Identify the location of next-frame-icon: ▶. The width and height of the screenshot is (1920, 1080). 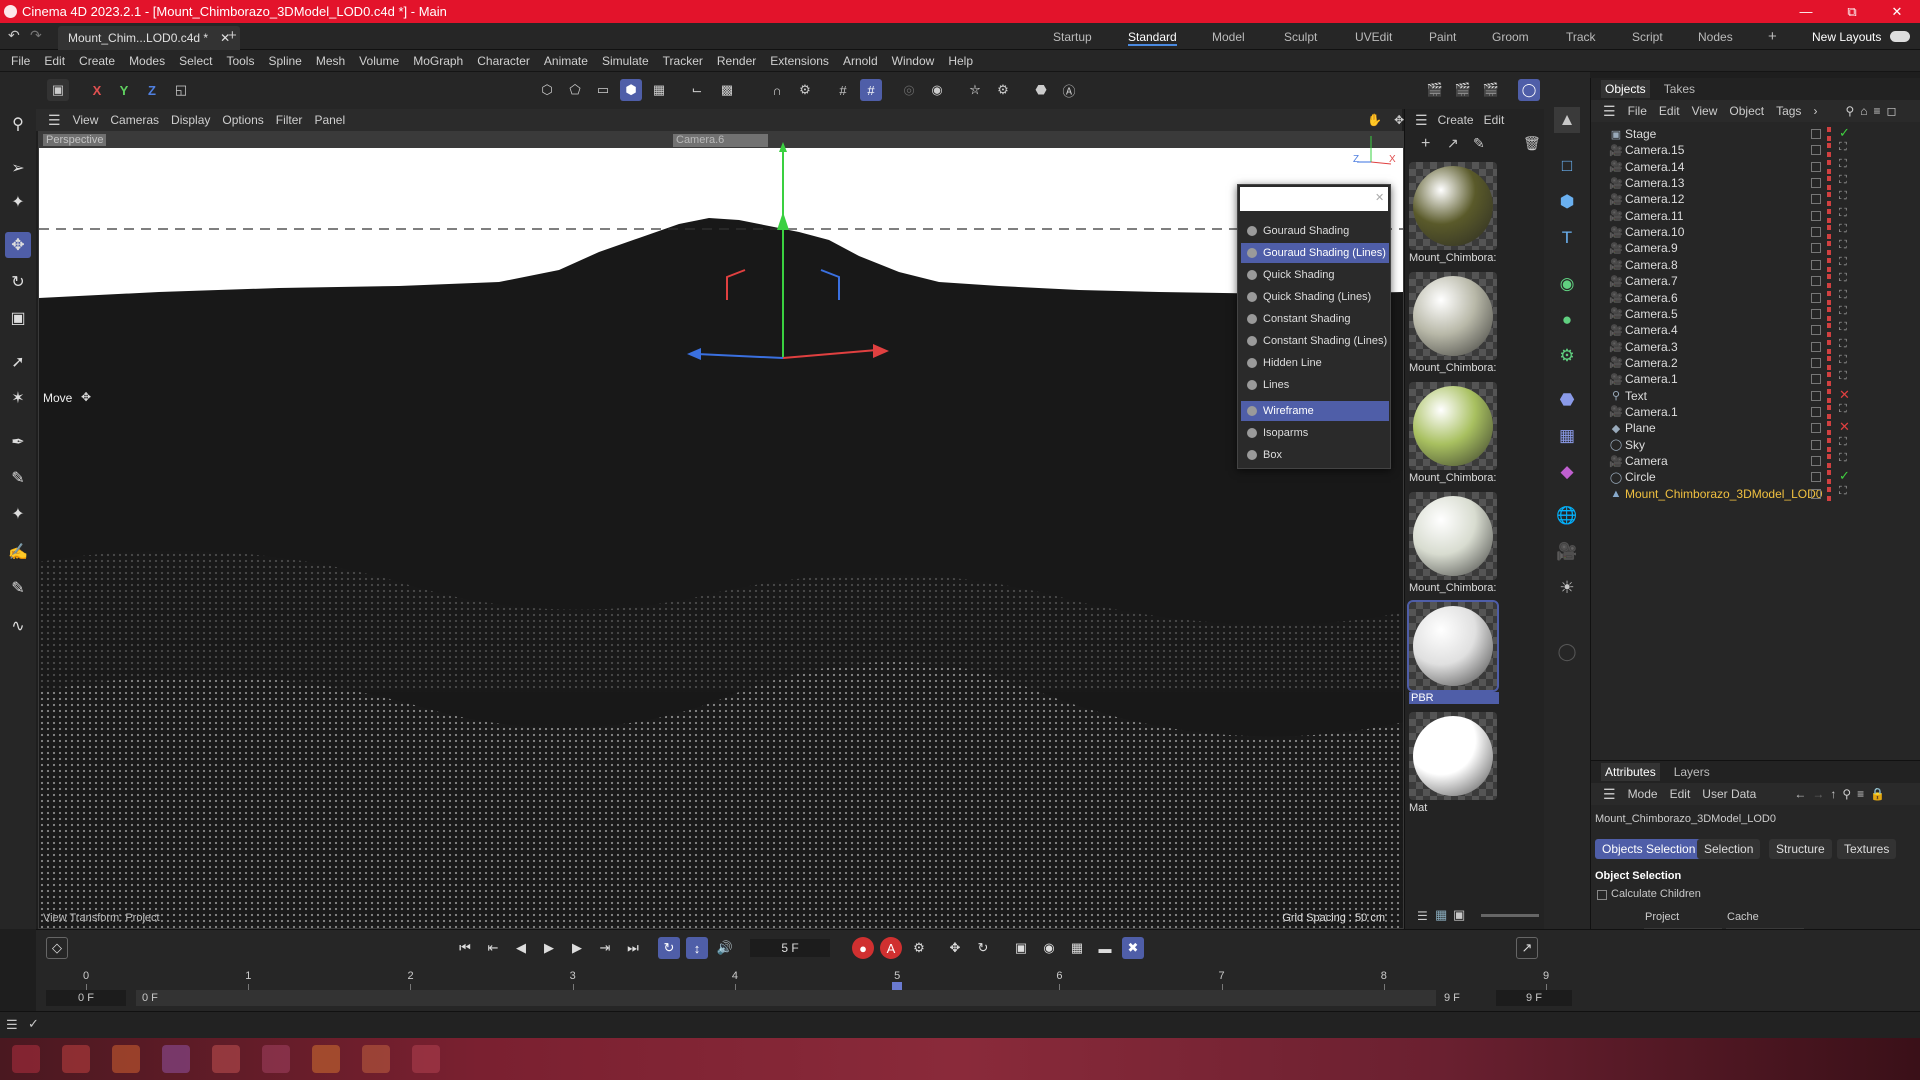
(577, 948).